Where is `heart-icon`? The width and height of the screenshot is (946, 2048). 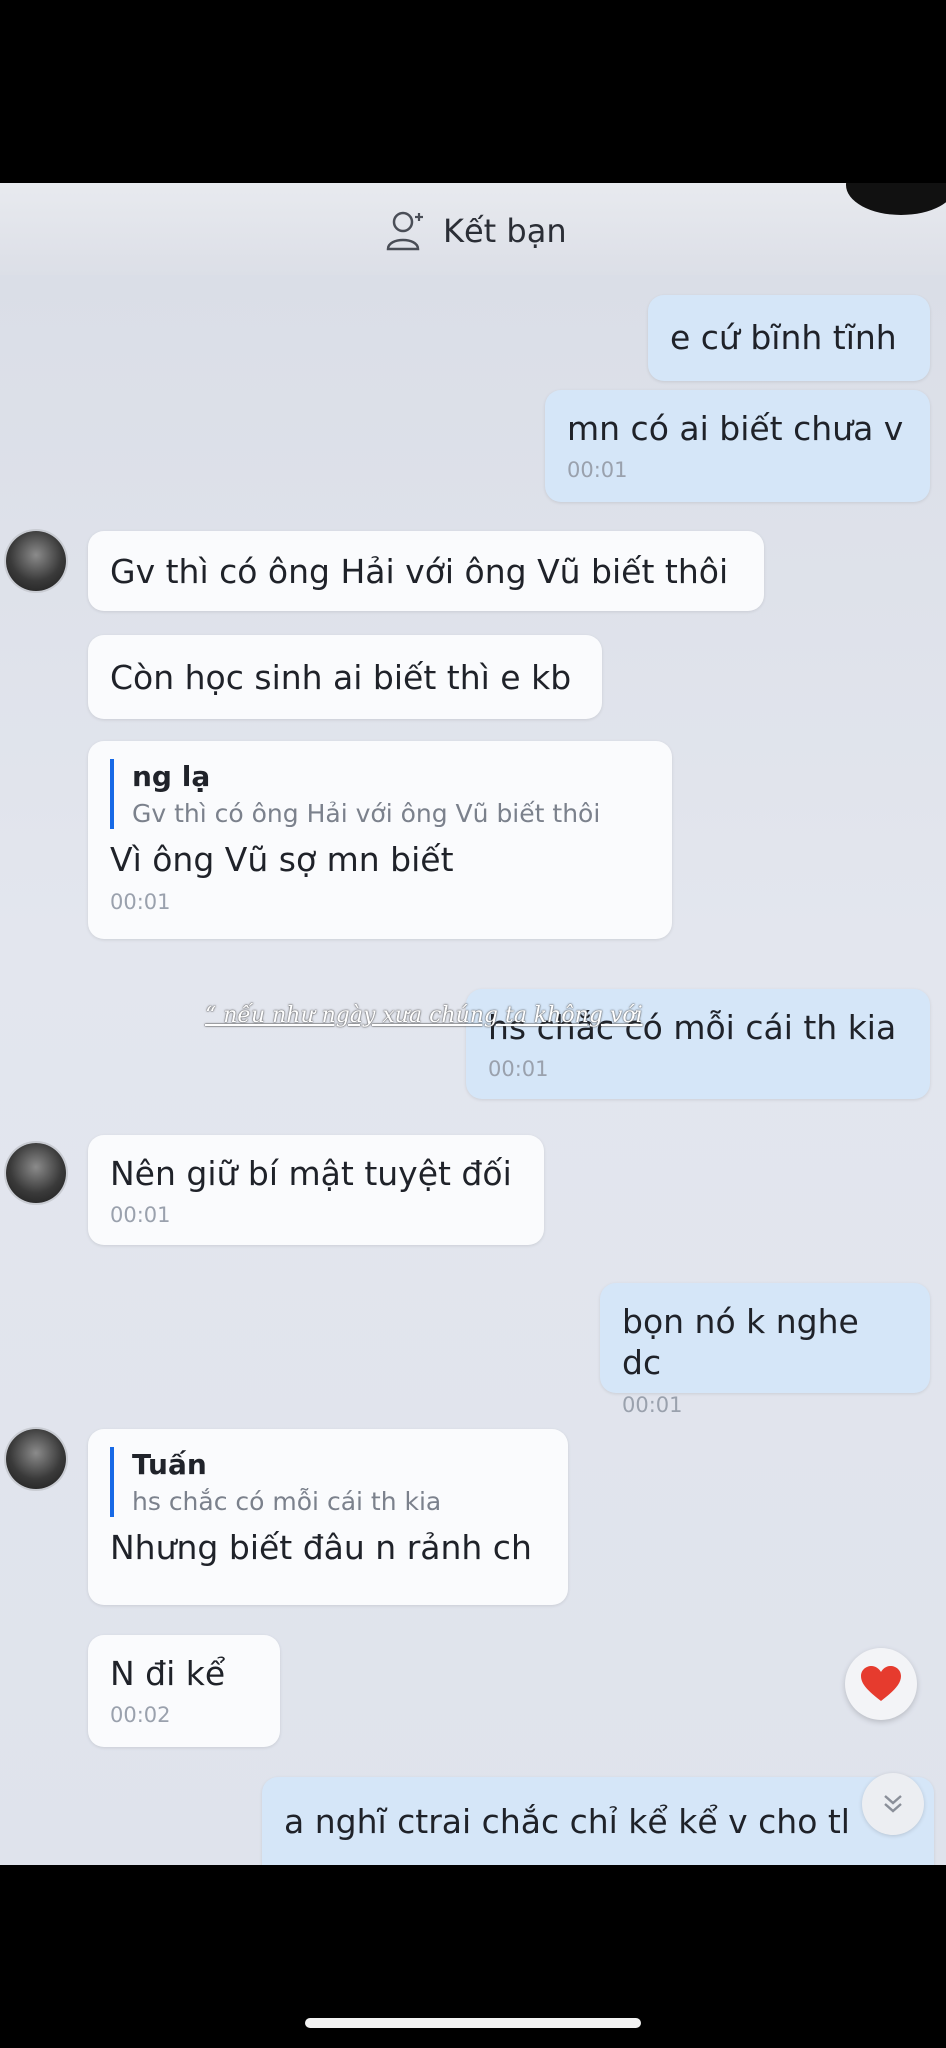
heart-icon is located at coordinates (881, 1683).